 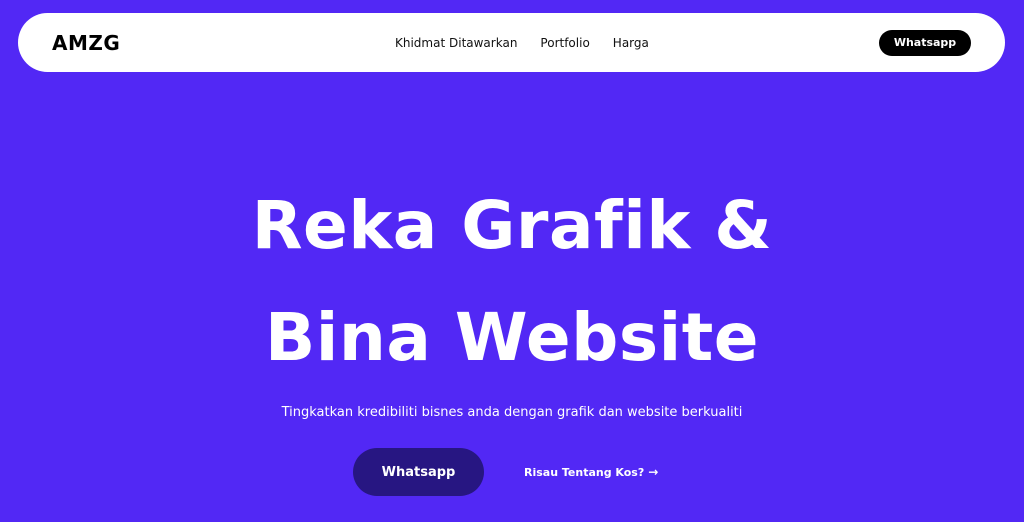 I want to click on nav-link-harga: Harga, so click(x=631, y=43).